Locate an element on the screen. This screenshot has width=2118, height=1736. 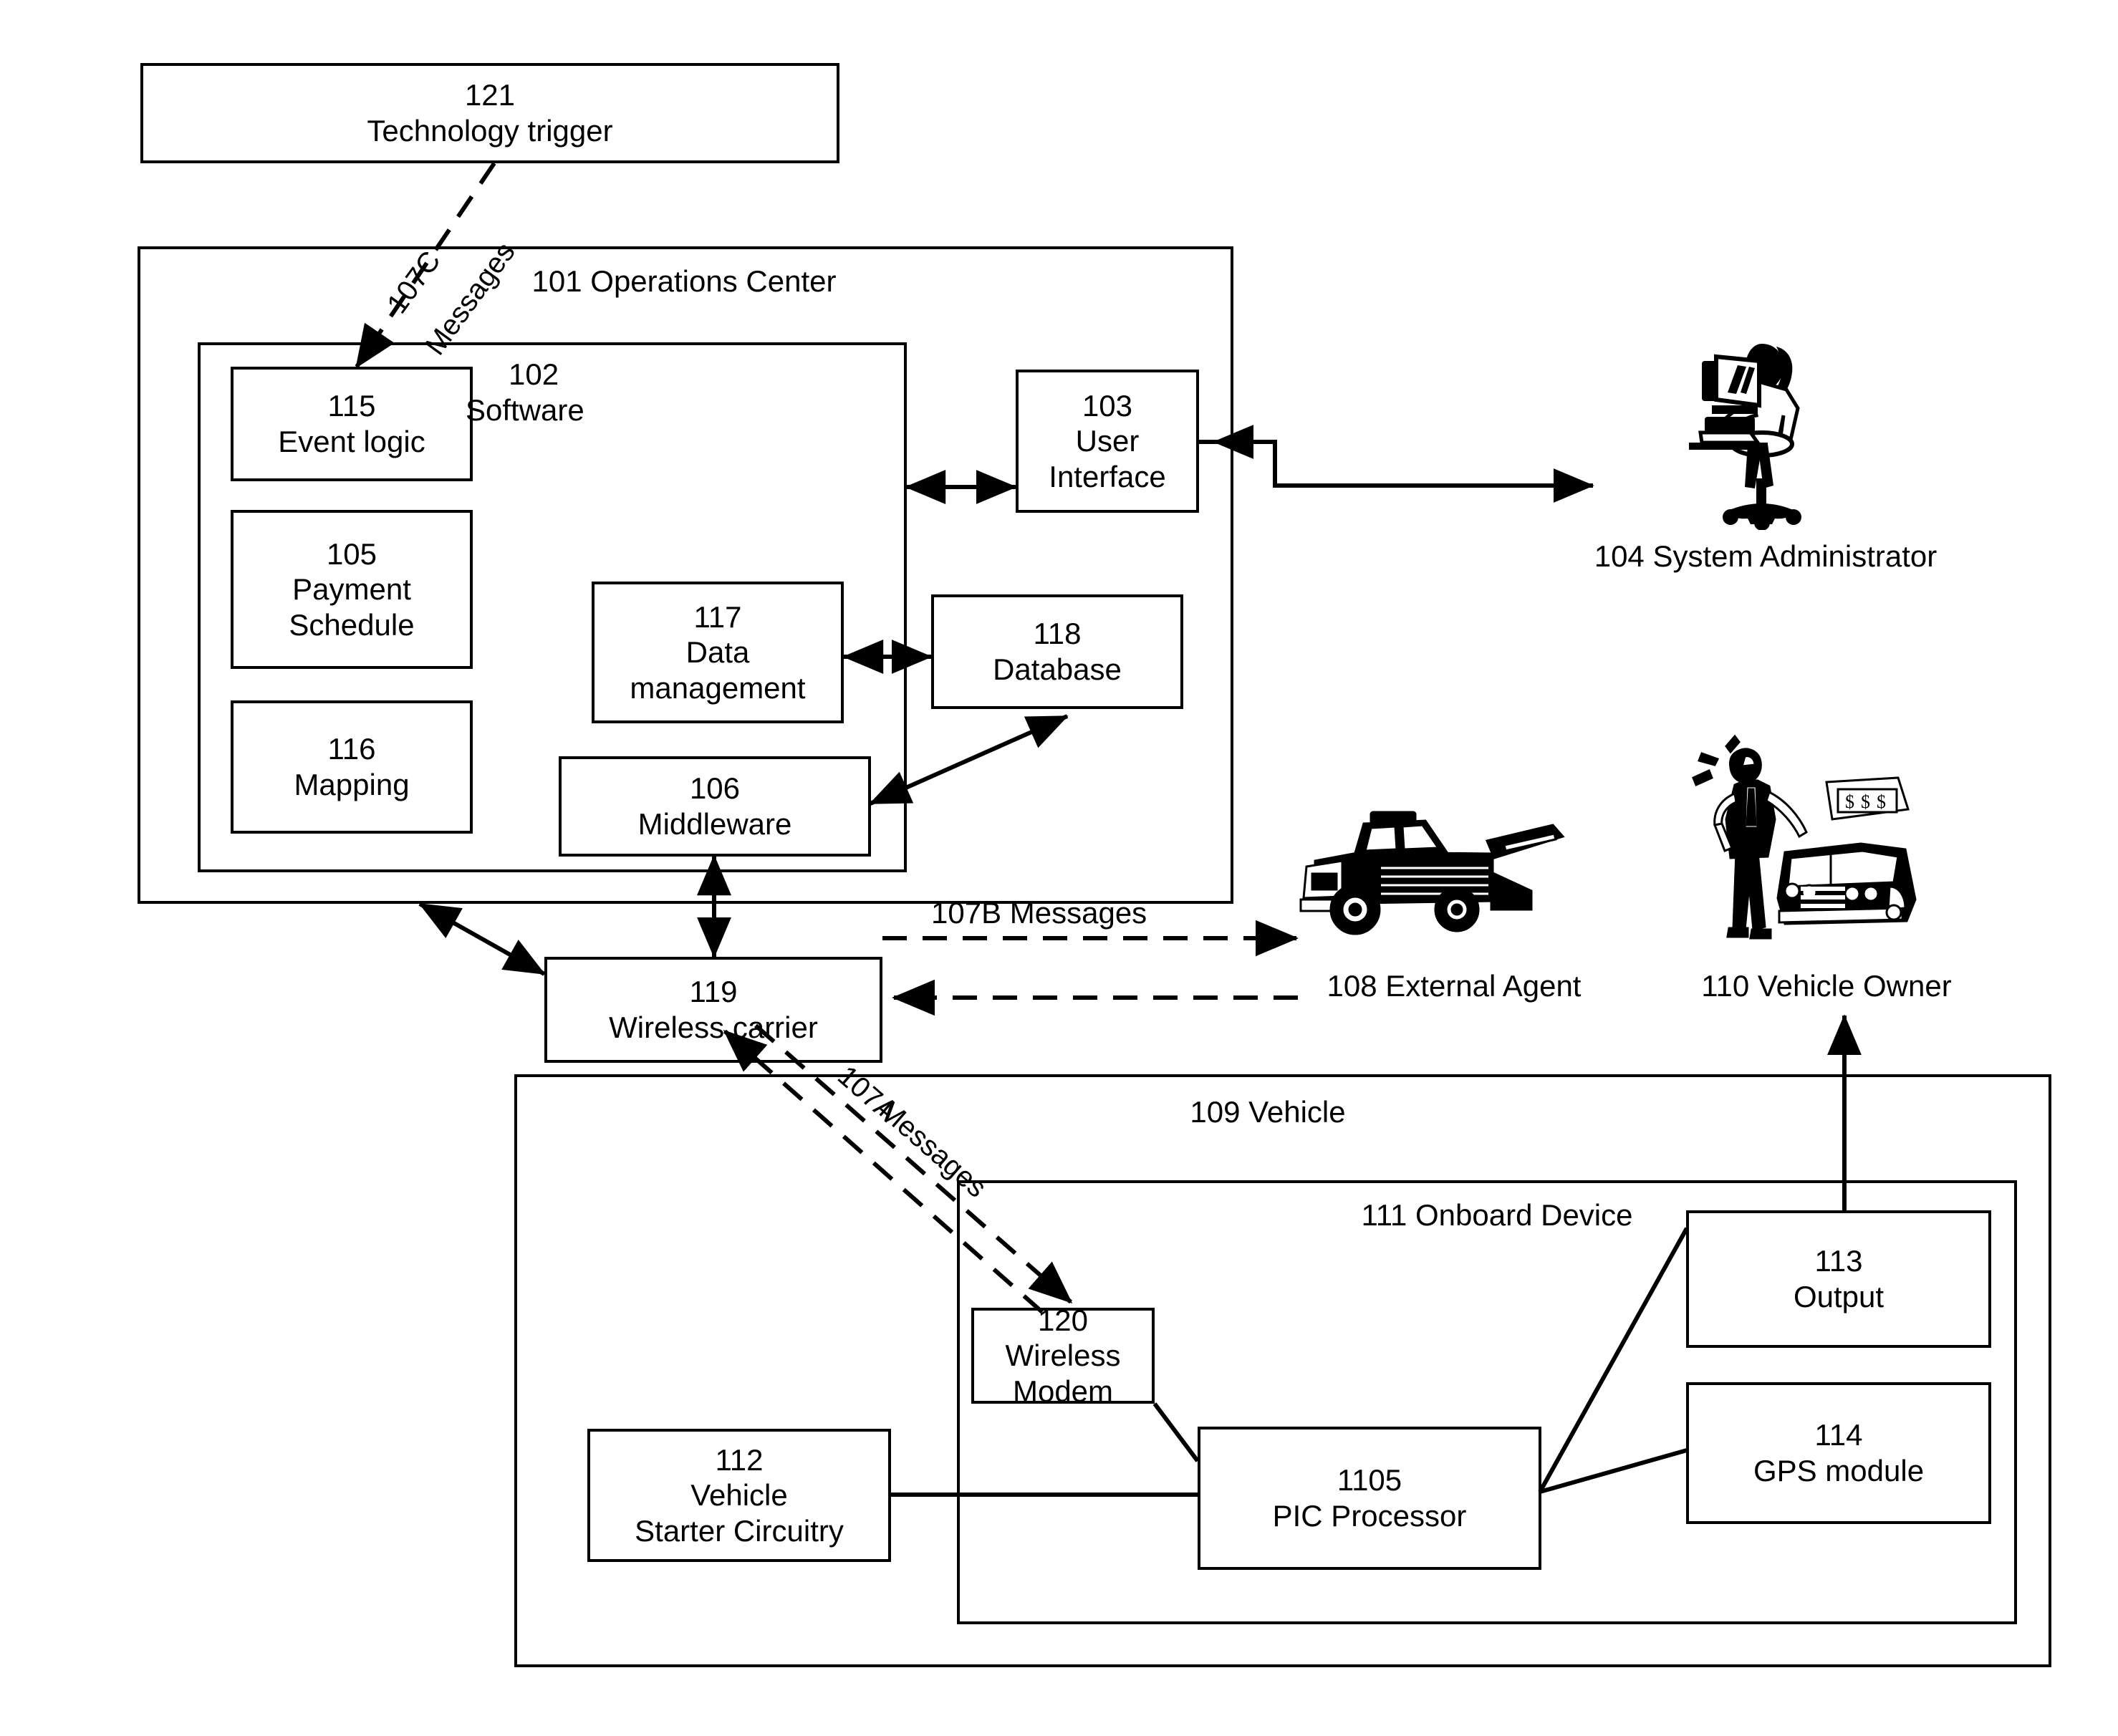
block-label: Technology trigger is located at coordinates (490, 131).